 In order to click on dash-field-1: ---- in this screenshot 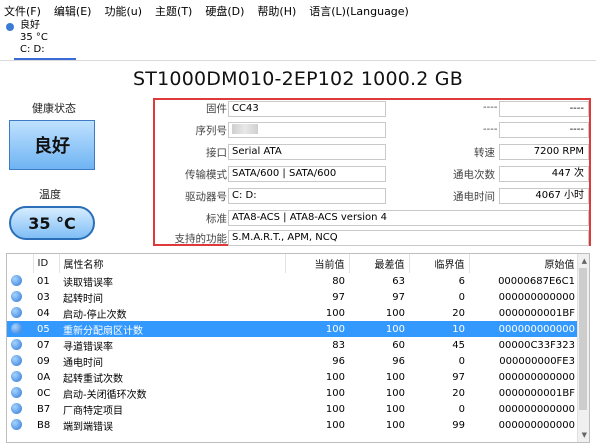, I will do `click(490, 107)`.